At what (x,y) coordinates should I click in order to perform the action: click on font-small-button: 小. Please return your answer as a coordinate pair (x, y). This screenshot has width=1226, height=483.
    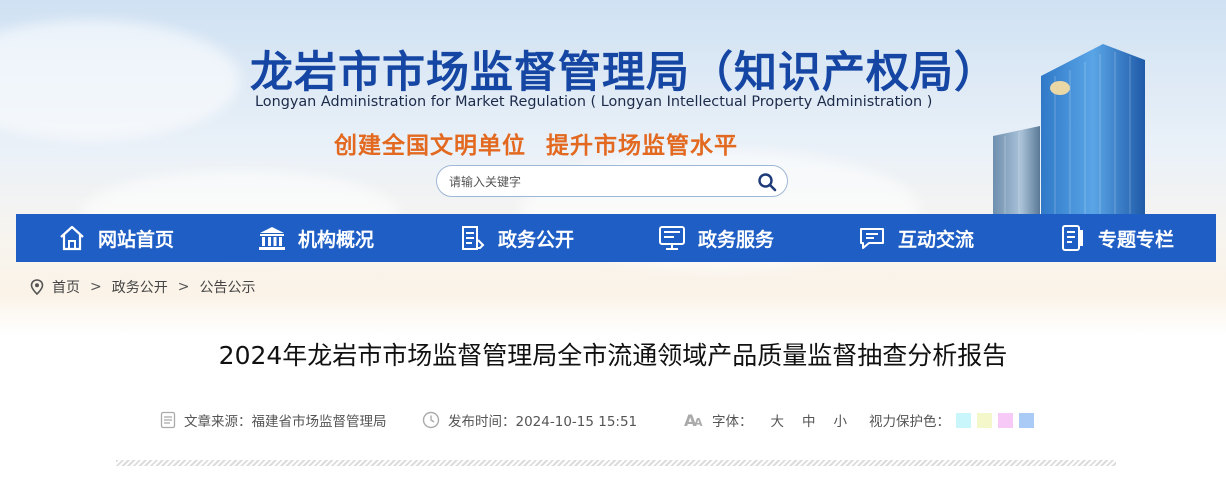
    Looking at the image, I should click on (841, 420).